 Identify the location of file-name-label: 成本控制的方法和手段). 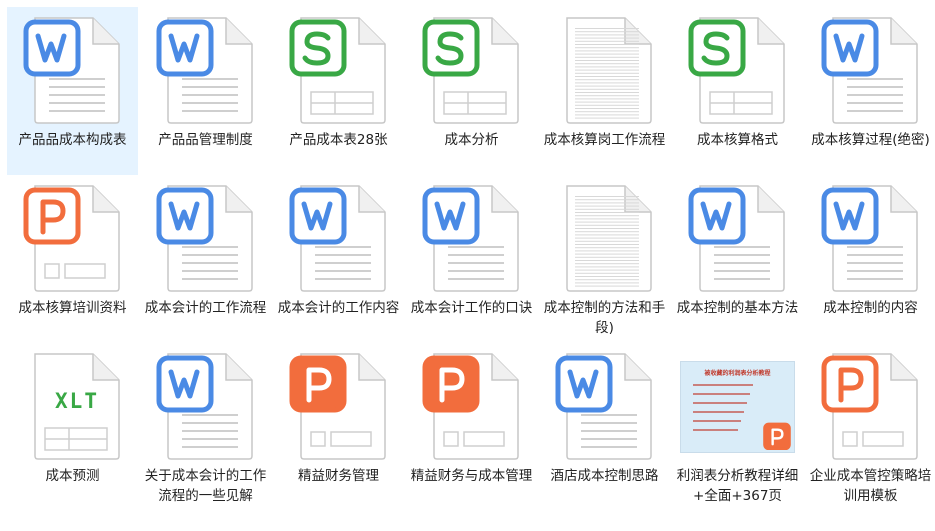
(604, 318).